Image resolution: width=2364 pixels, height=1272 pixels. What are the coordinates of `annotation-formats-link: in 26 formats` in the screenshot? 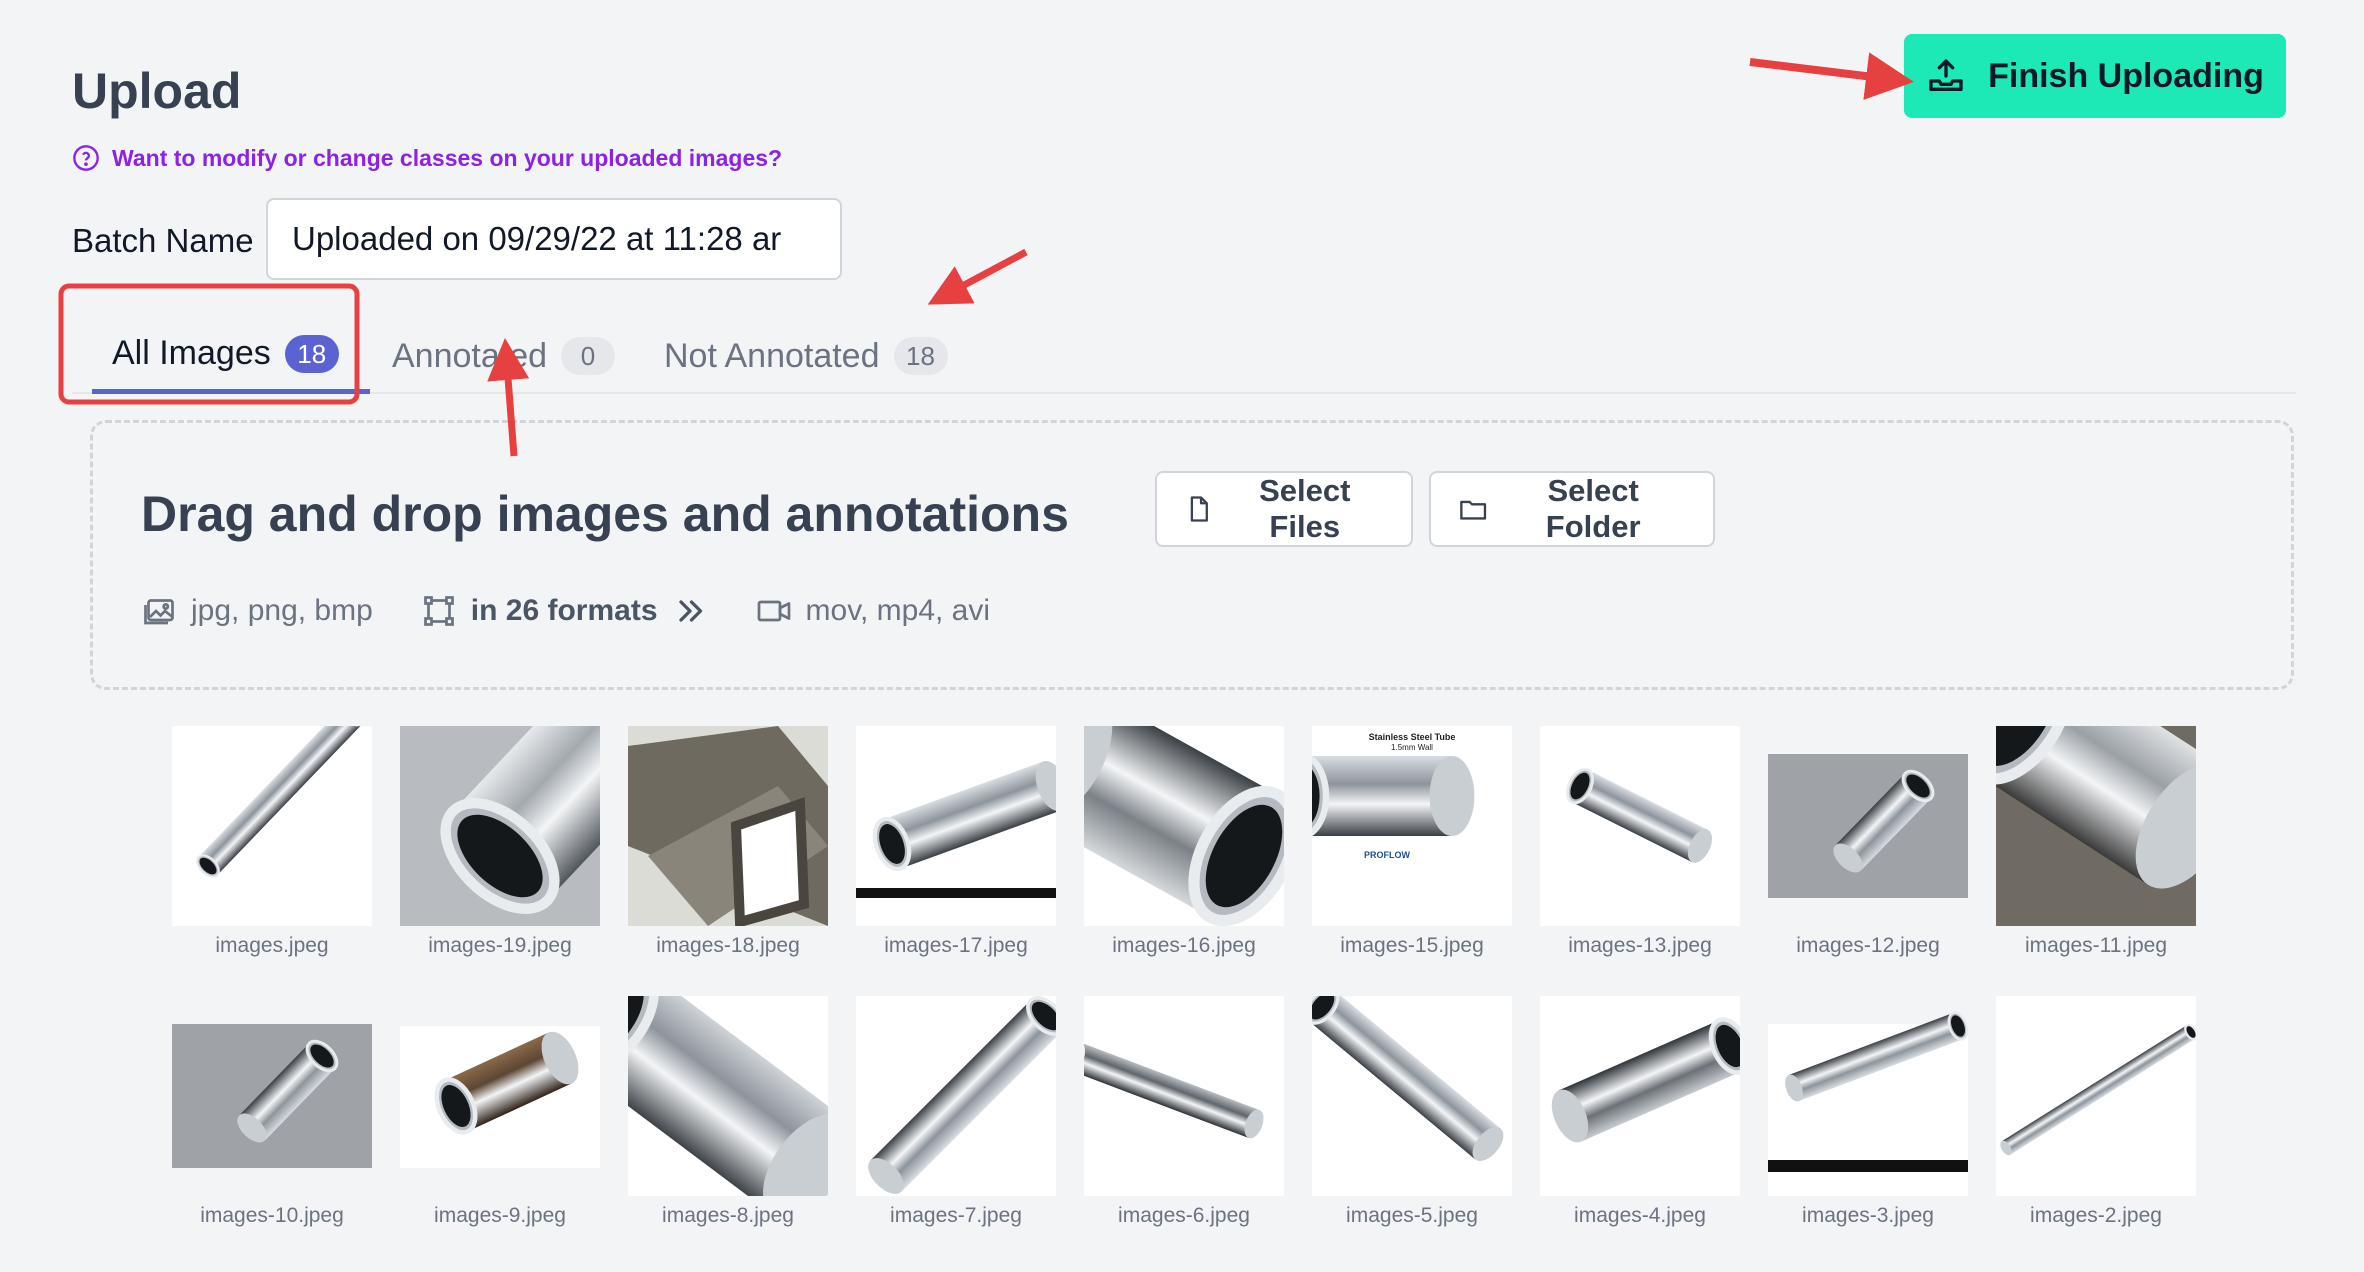 It's located at (564, 611).